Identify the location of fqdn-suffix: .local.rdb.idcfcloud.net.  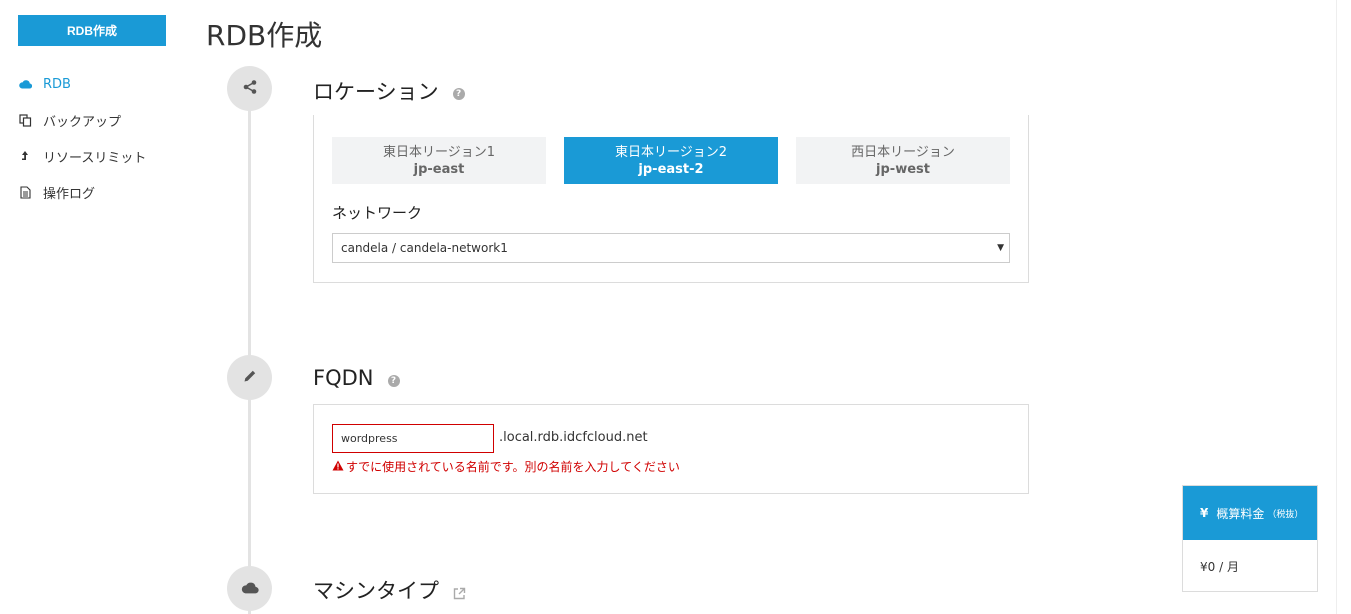
(573, 437).